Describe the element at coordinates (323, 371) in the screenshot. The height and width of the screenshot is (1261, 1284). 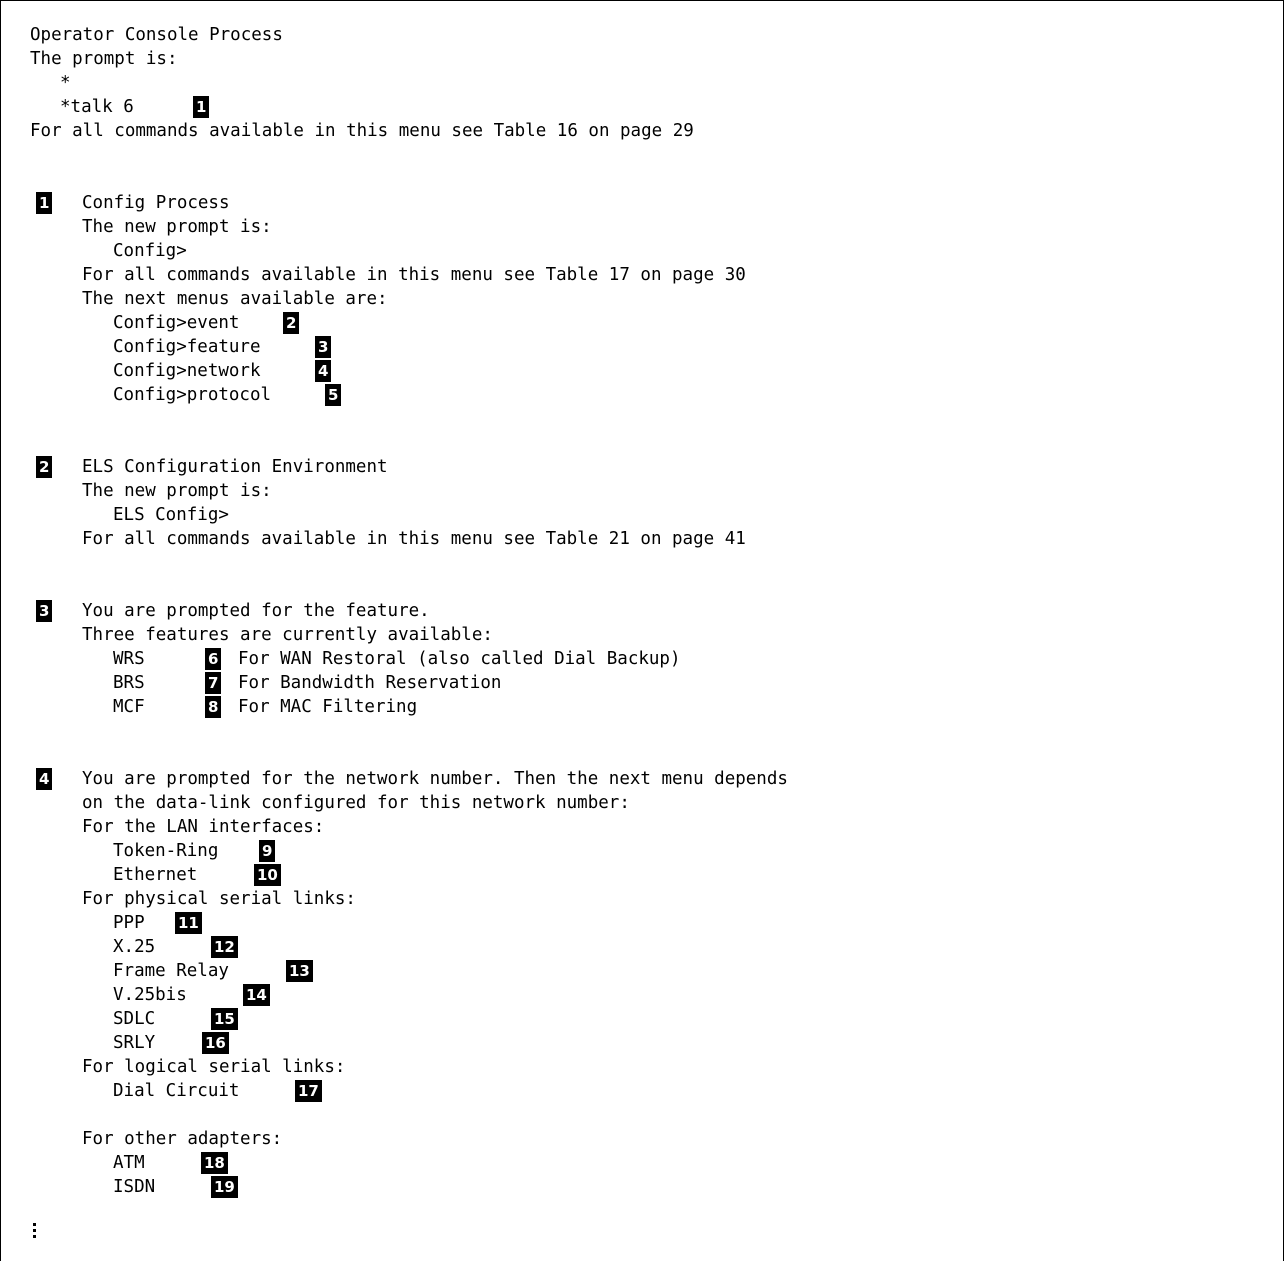
I see `callout-badge-4: 4` at that location.